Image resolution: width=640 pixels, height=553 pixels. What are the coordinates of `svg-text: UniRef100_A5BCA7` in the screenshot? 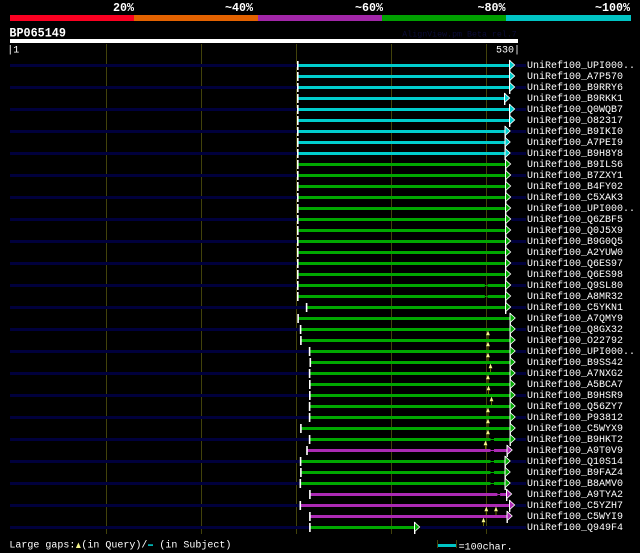 It's located at (575, 385).